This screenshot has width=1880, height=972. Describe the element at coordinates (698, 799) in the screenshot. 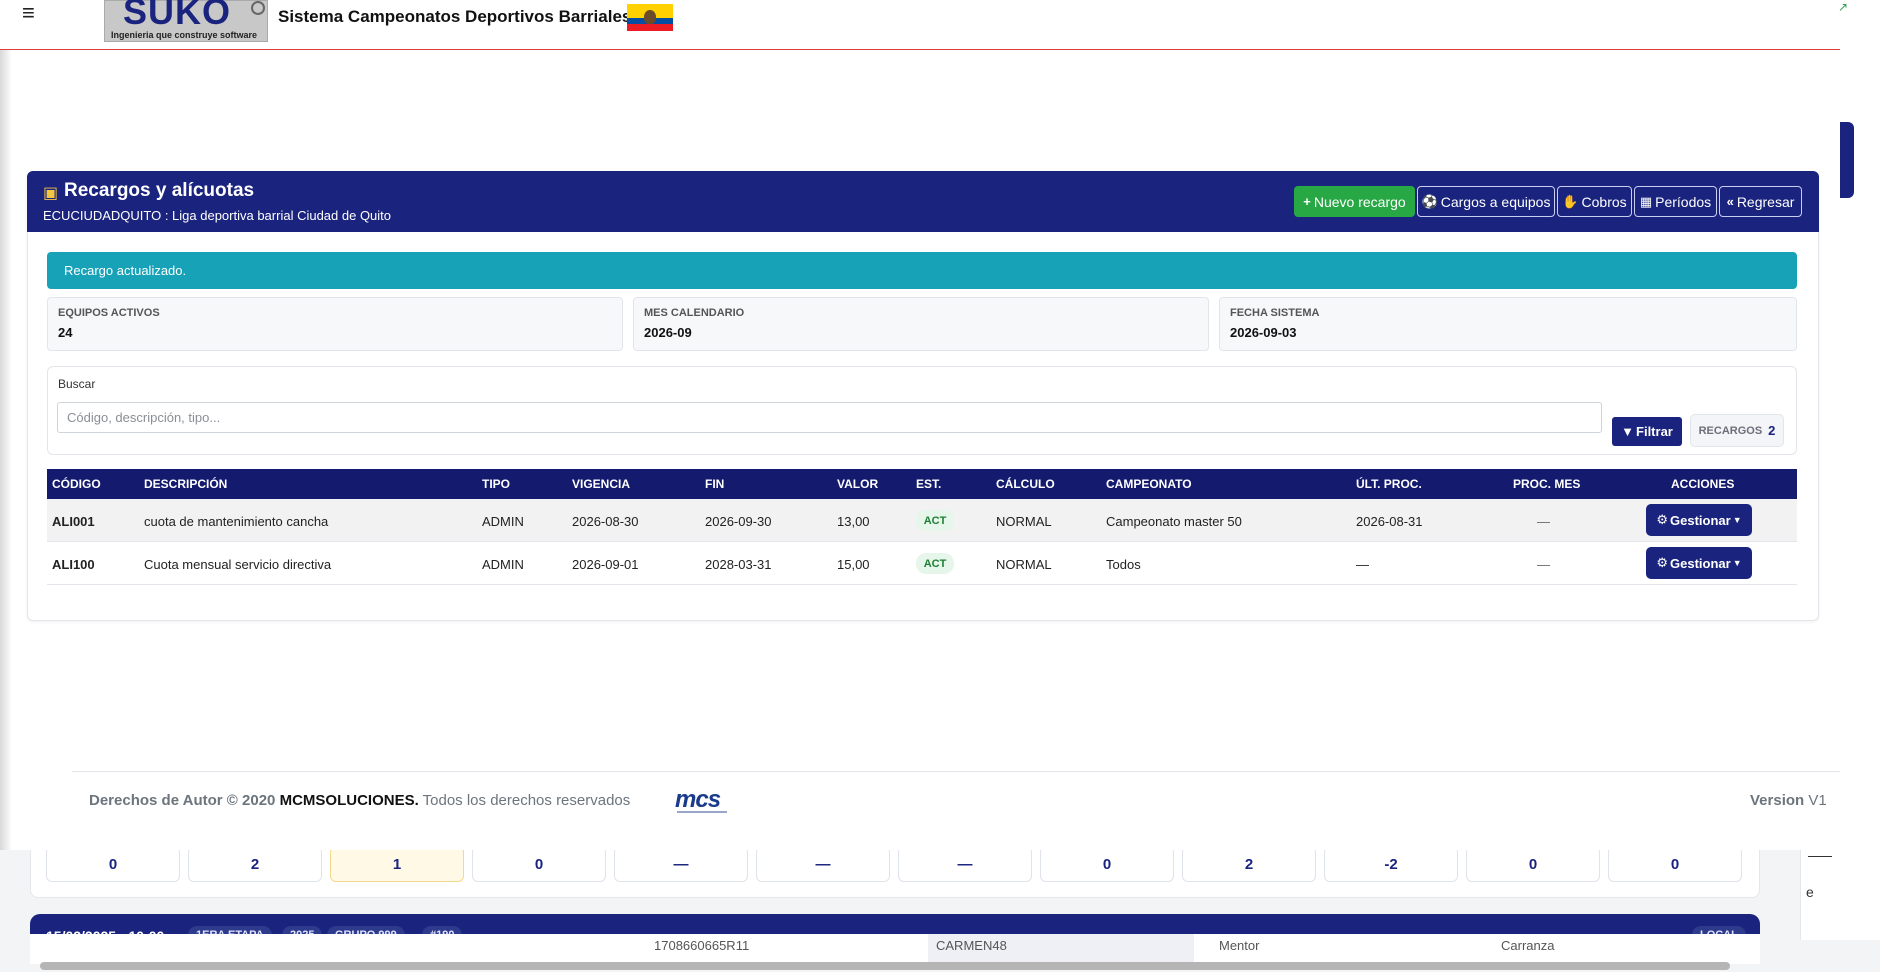

I see `mcs-logo: mcs` at that location.